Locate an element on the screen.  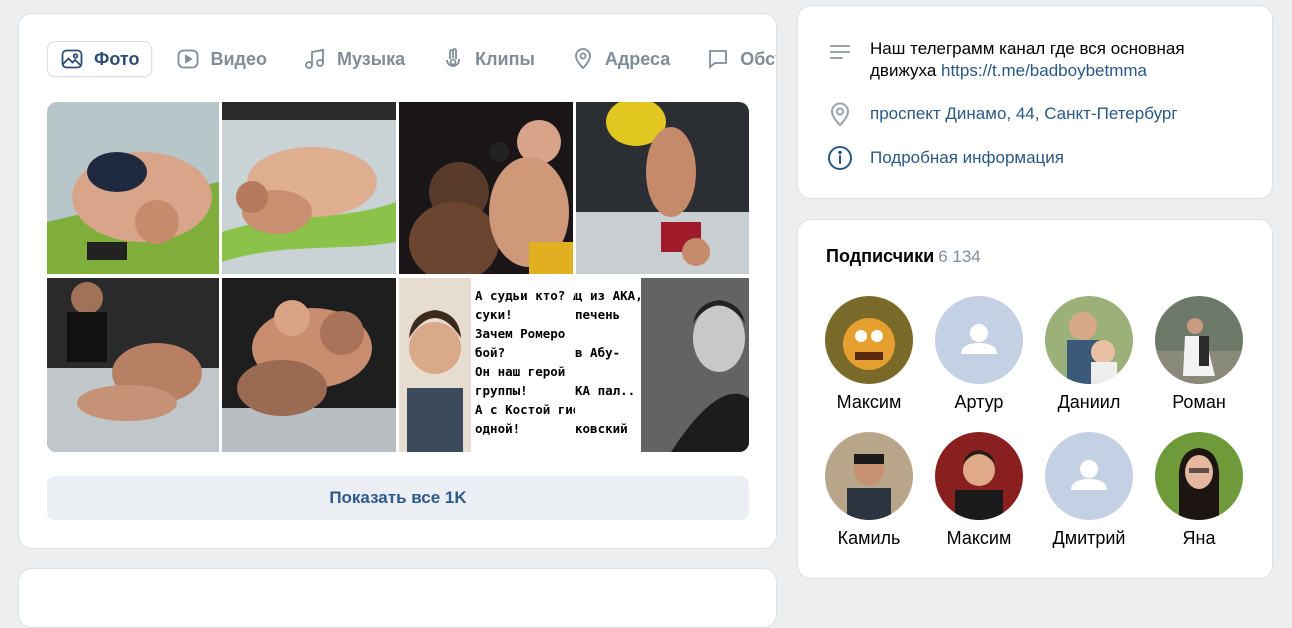
address-text: проспект Динамо, 44, Санкт-Петербург is located at coordinates (1060, 114).